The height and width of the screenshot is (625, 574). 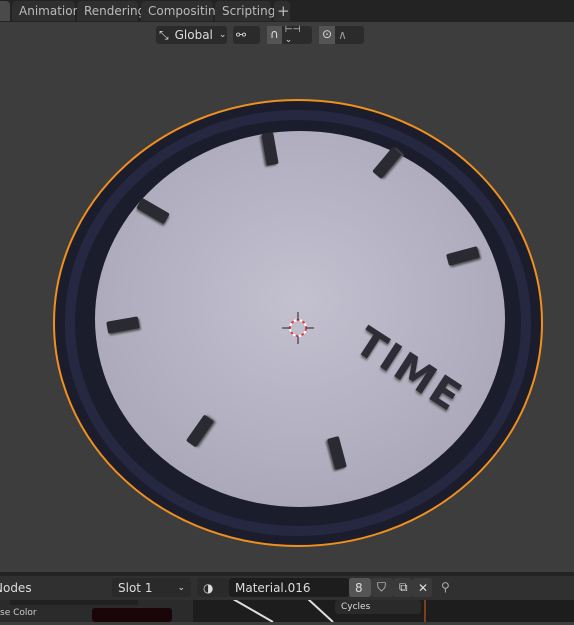 I want to click on transform-orientation-dropdown: ⤡ Global ⌄, so click(x=191, y=35).